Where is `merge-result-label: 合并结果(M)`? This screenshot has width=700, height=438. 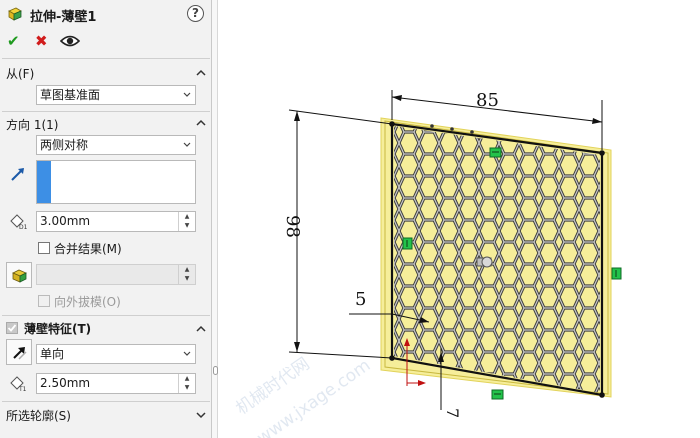 merge-result-label: 合并结果(M) is located at coordinates (88, 249).